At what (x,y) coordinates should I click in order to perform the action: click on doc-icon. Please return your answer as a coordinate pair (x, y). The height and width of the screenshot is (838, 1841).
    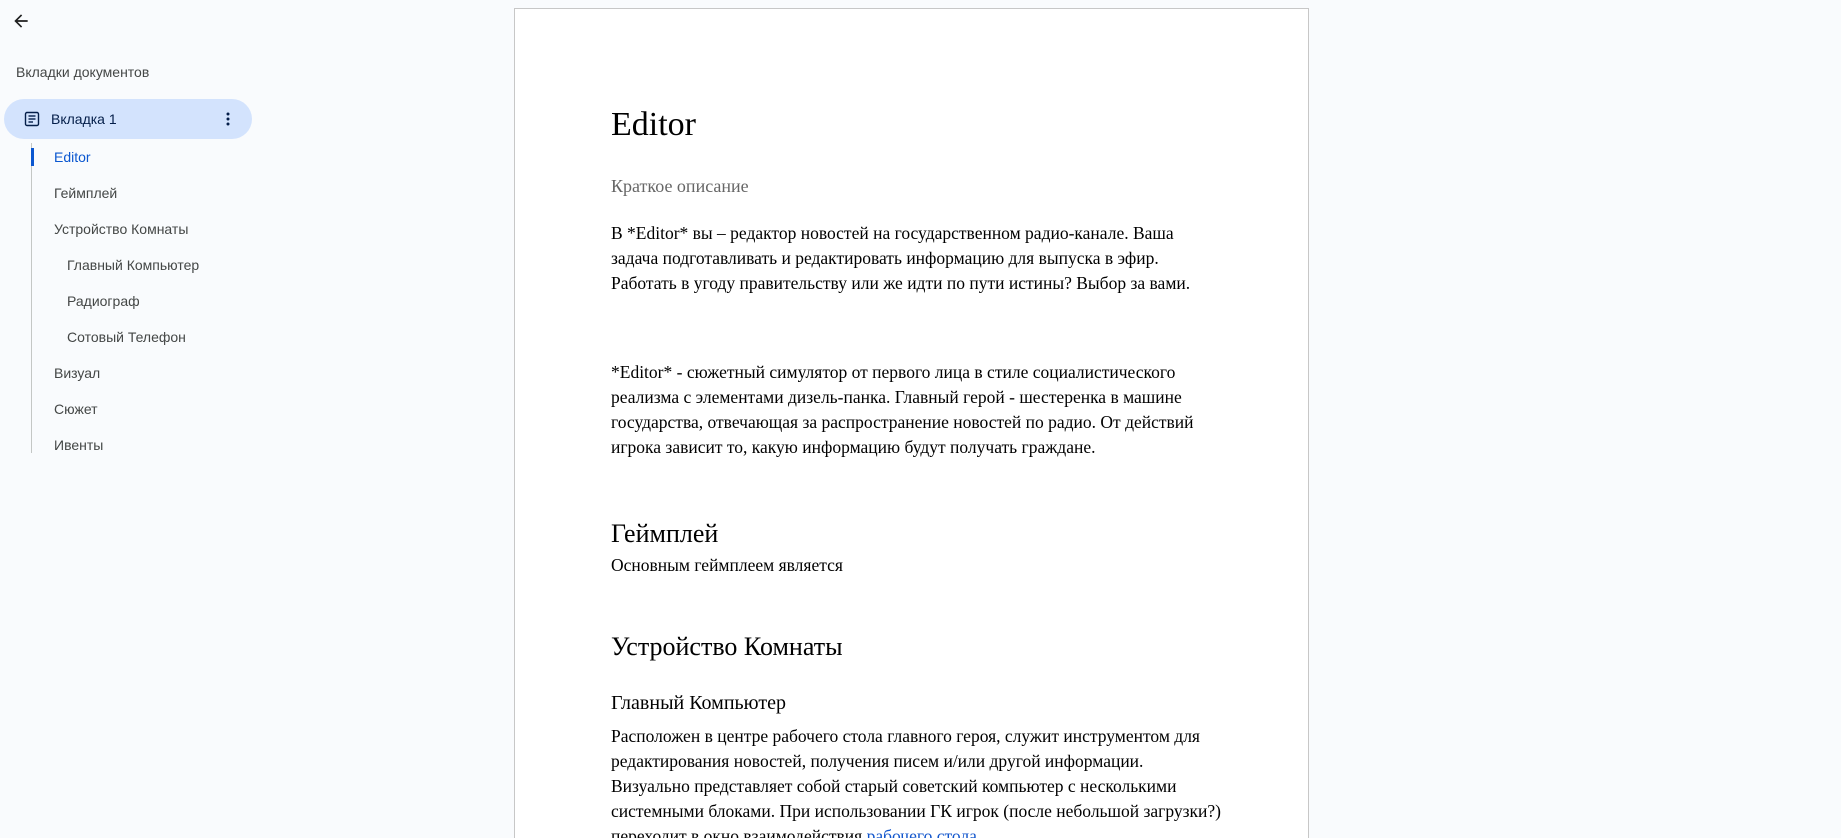
    Looking at the image, I should click on (32, 119).